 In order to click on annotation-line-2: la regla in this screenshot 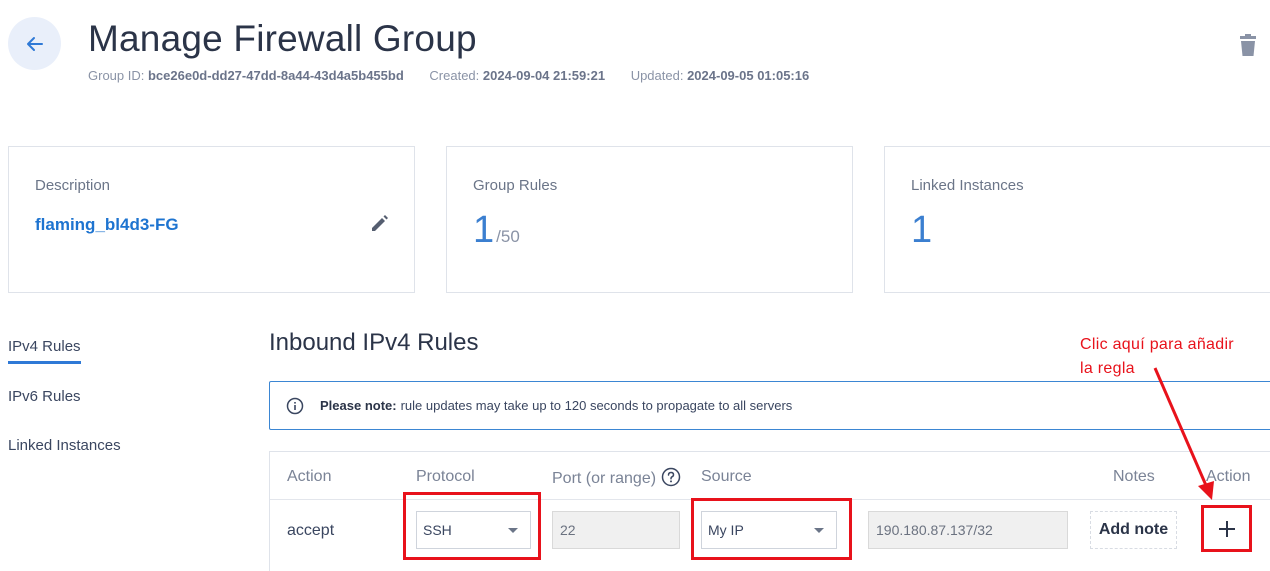, I will do `click(1107, 368)`.